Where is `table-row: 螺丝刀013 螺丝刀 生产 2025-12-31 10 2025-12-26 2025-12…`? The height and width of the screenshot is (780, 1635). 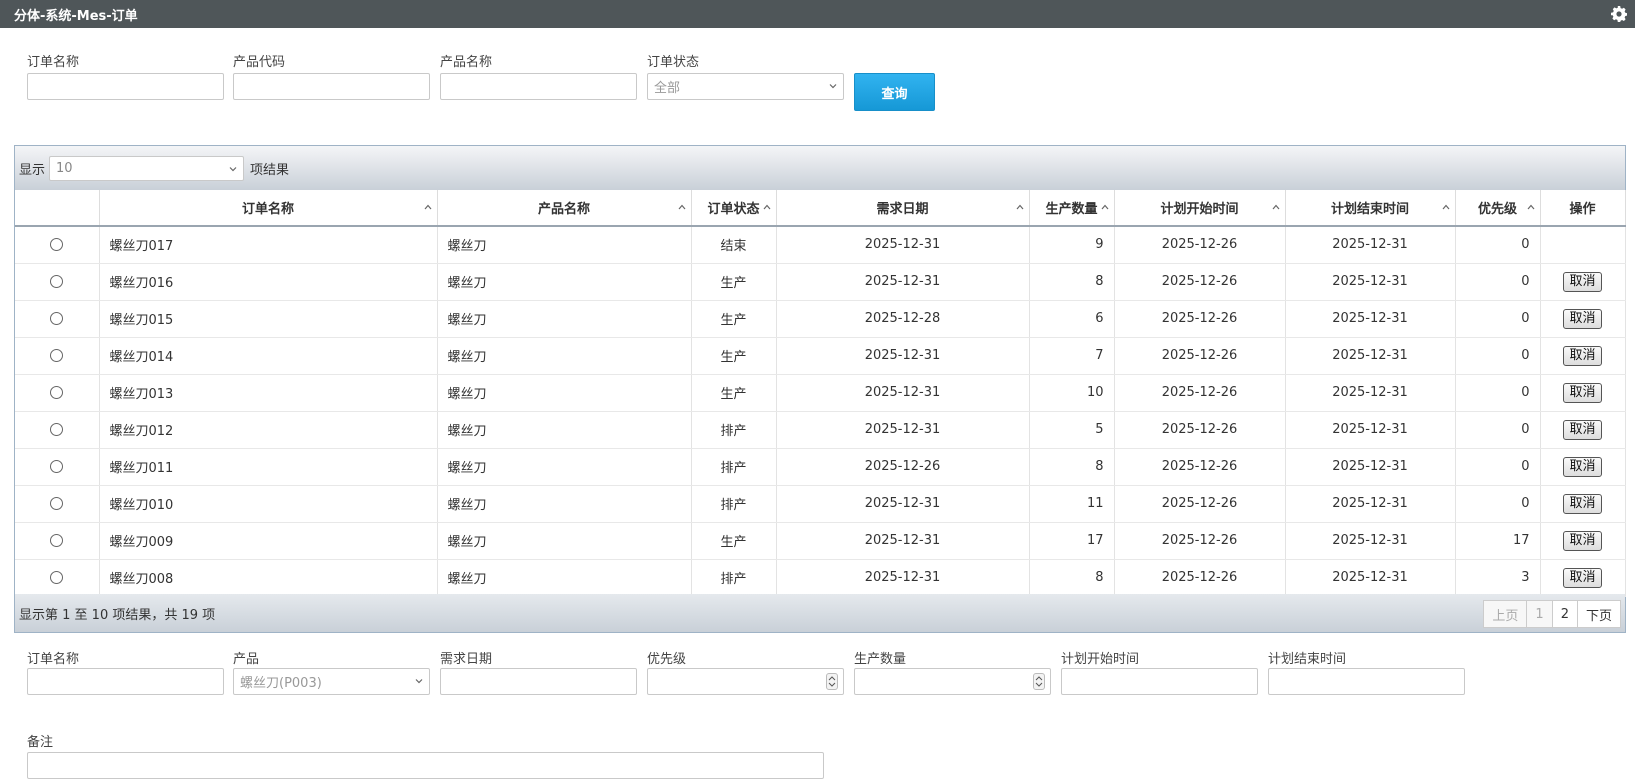
table-row: 螺丝刀013 螺丝刀 生产 2025-12-31 10 2025-12-26 2025-12… is located at coordinates (820, 393).